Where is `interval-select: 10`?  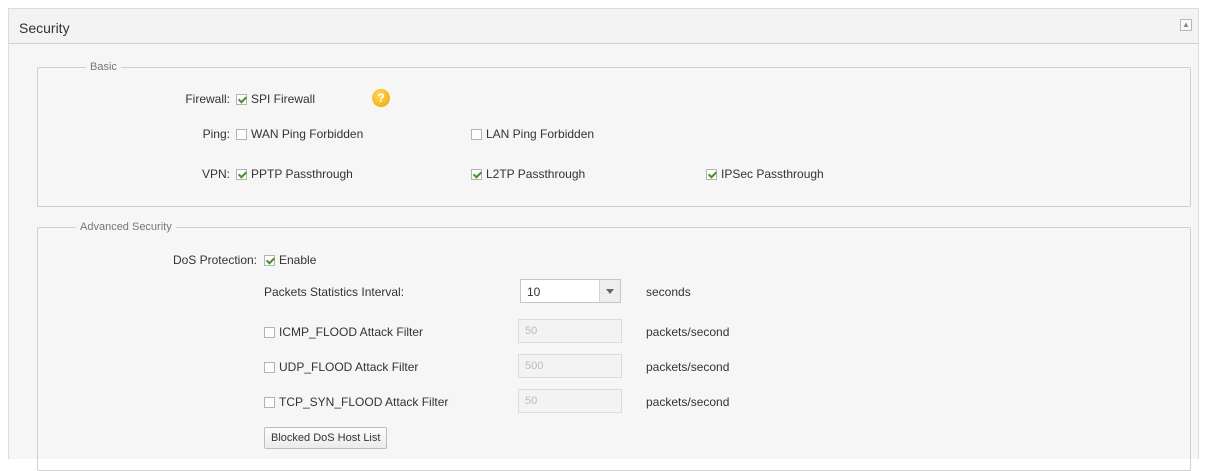
interval-select: 10 is located at coordinates (570, 291).